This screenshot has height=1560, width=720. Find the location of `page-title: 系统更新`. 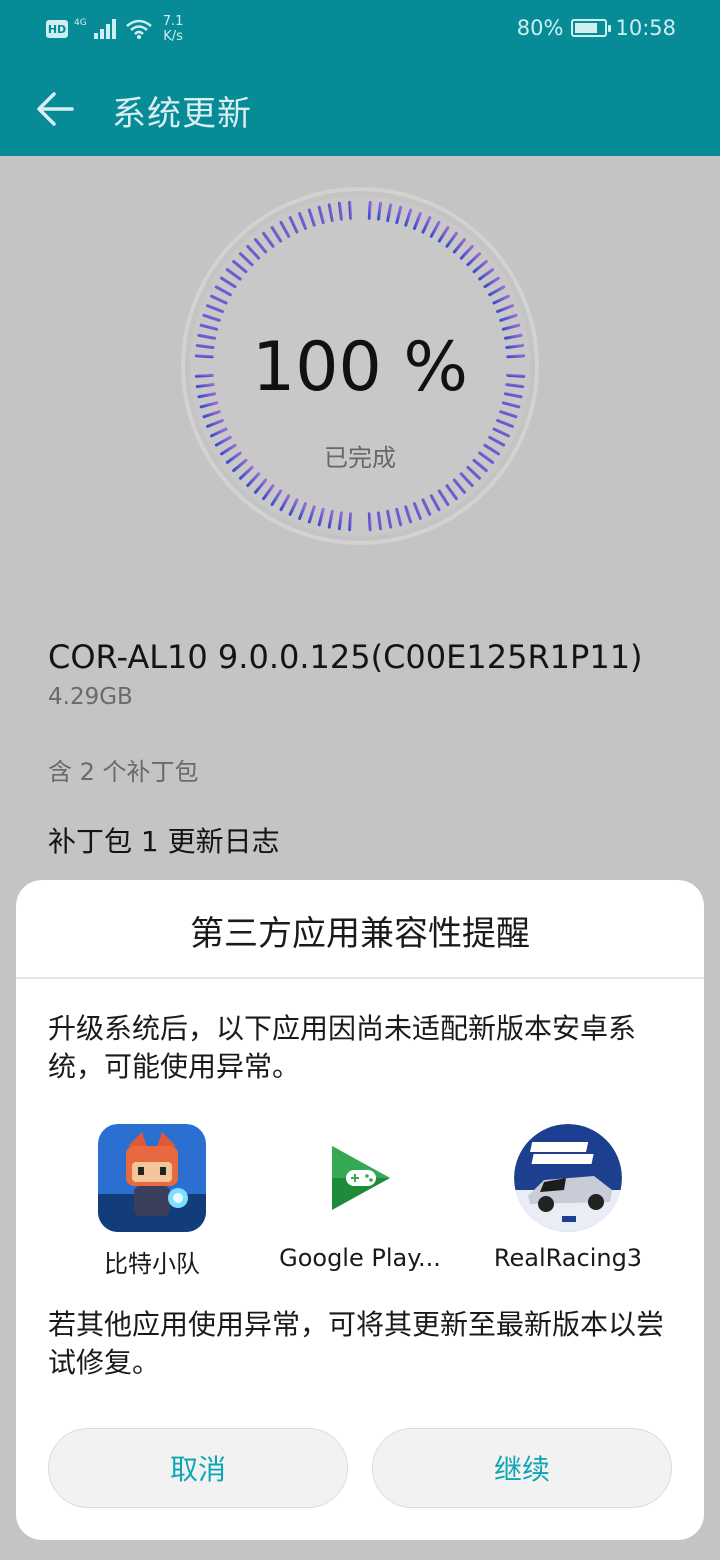

page-title: 系统更新 is located at coordinates (182, 114).